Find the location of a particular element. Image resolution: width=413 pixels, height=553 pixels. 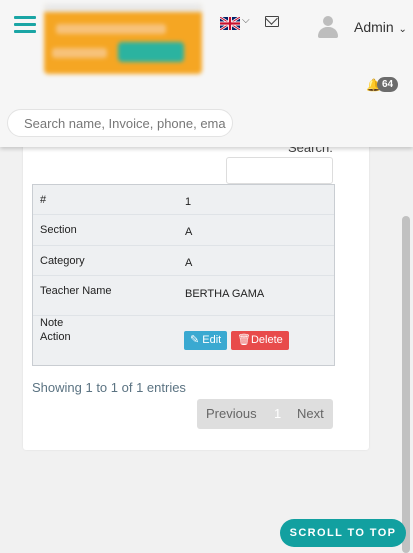

table-row: Category A is located at coordinates (183, 261).